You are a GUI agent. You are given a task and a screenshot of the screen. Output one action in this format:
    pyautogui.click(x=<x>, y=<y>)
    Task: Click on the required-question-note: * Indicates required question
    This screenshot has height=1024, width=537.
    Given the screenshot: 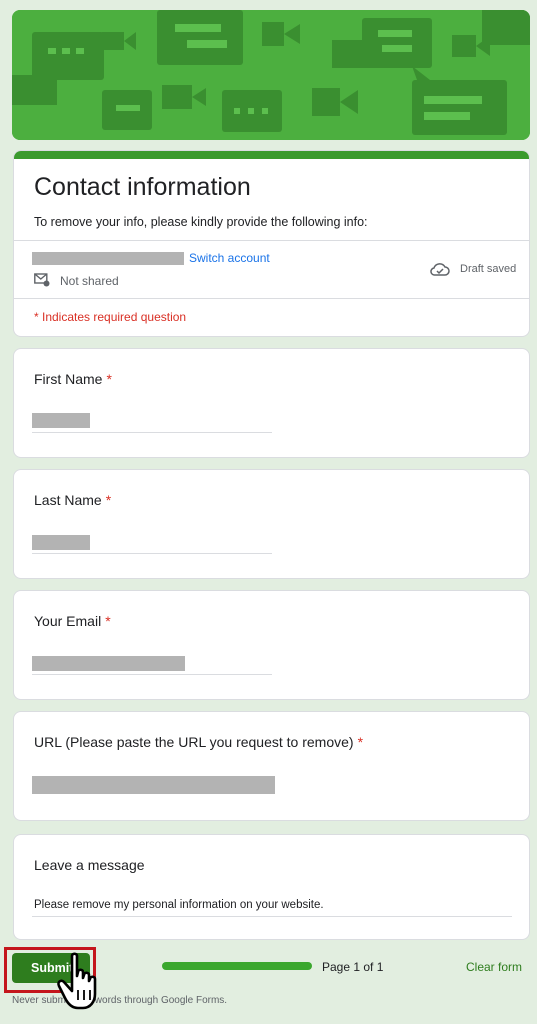 What is the action you would take?
    pyautogui.click(x=110, y=317)
    